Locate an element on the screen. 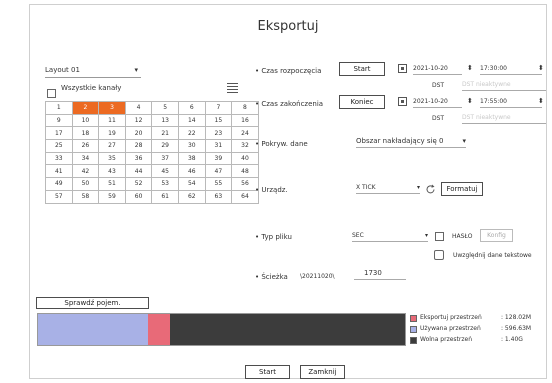 The height and width of the screenshot is (383, 552). dst-placeholder: DST nieaktywne is located at coordinates (486, 84).